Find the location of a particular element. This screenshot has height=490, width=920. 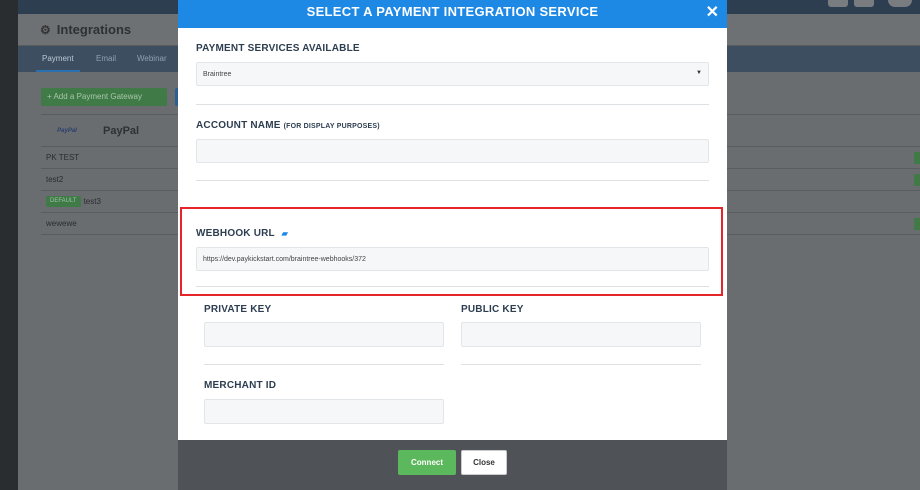

close-button: Close is located at coordinates (484, 462).